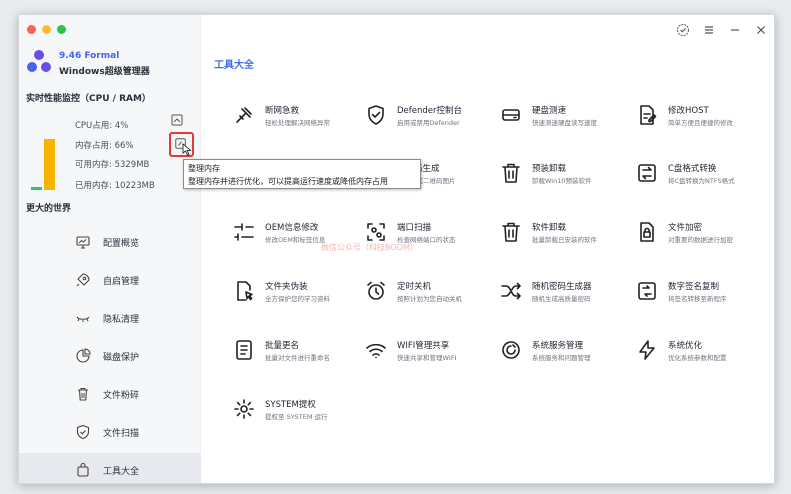  Describe the element at coordinates (648, 115) in the screenshot. I see `file-edit-icon` at that location.